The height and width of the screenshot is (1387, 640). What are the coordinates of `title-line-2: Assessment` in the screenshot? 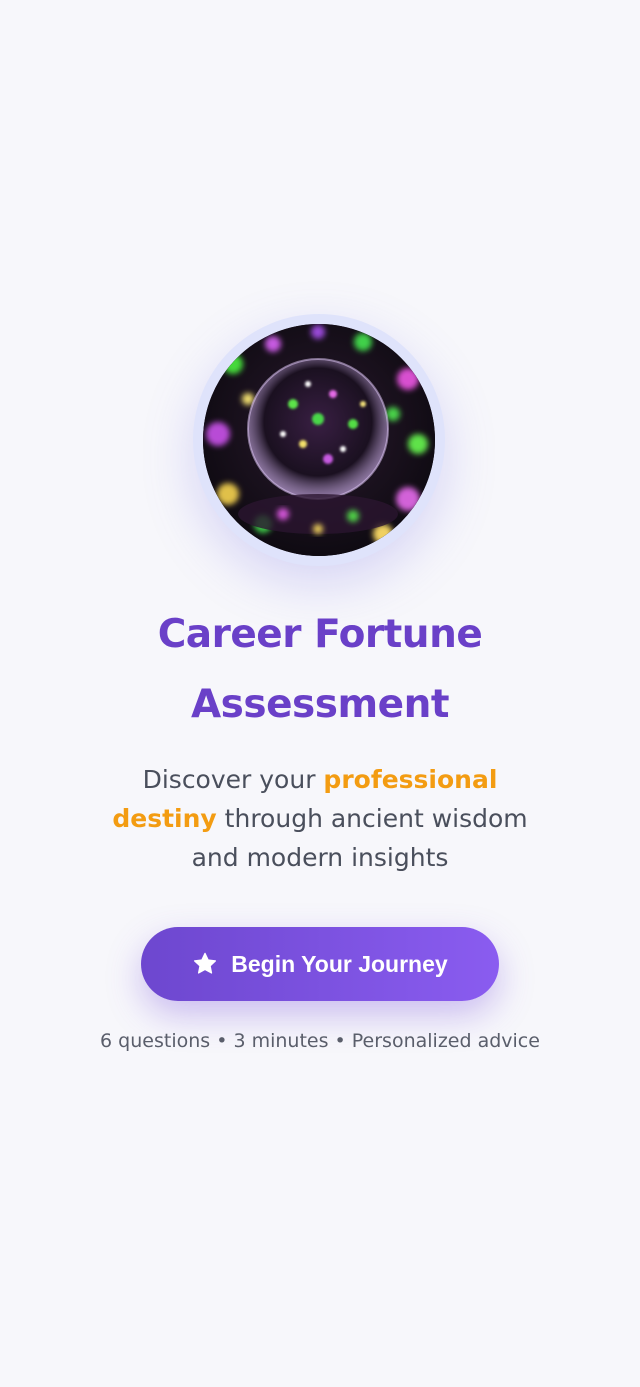 It's located at (320, 704).